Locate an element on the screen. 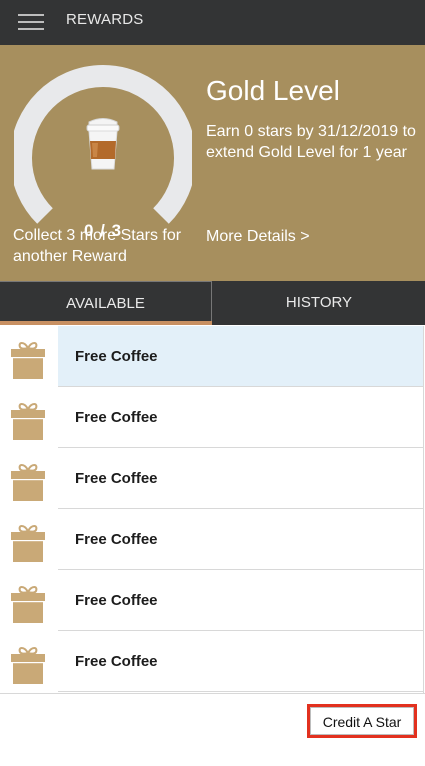 This screenshot has width=425, height=766. coffee-cup-icon is located at coordinates (103, 144).